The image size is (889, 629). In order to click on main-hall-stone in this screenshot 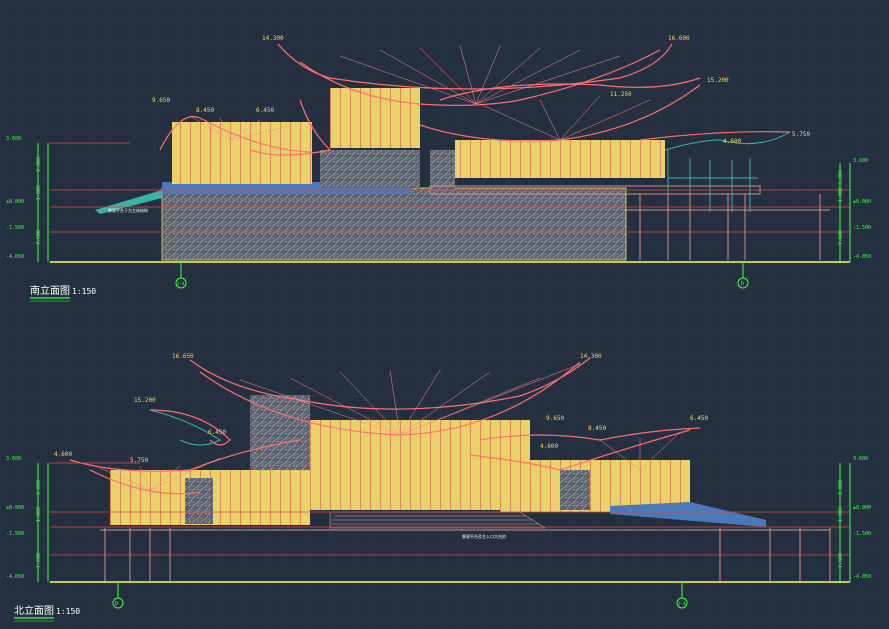, I will do `click(370, 169)`.